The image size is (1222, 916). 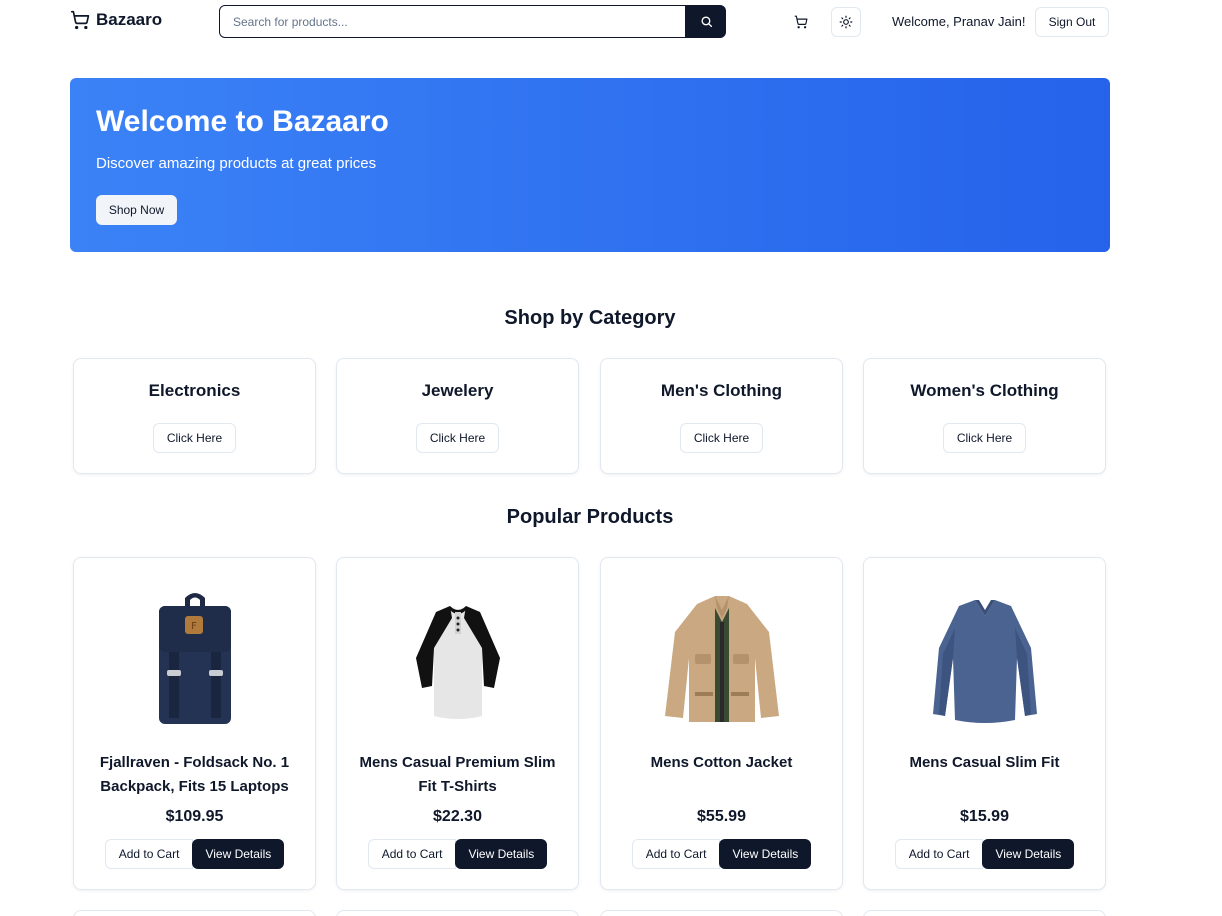 I want to click on category-card-electronics: Electronics Click Here, so click(x=194, y=416).